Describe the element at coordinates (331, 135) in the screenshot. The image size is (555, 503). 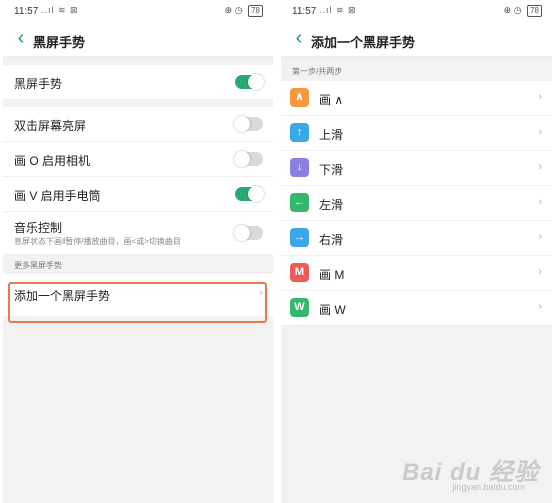
I see `gesture-option-label: 上滑` at that location.